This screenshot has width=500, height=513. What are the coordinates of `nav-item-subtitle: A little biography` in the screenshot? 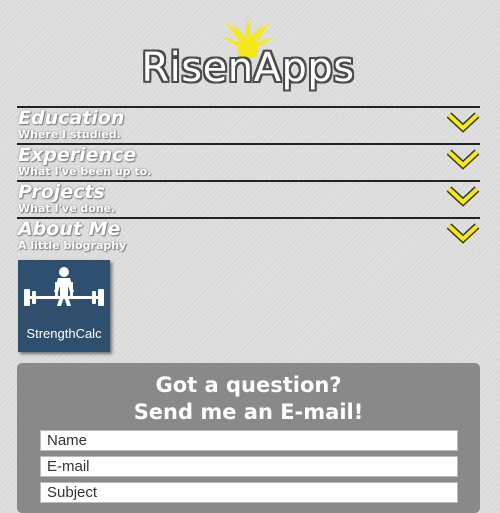 It's located at (72, 245).